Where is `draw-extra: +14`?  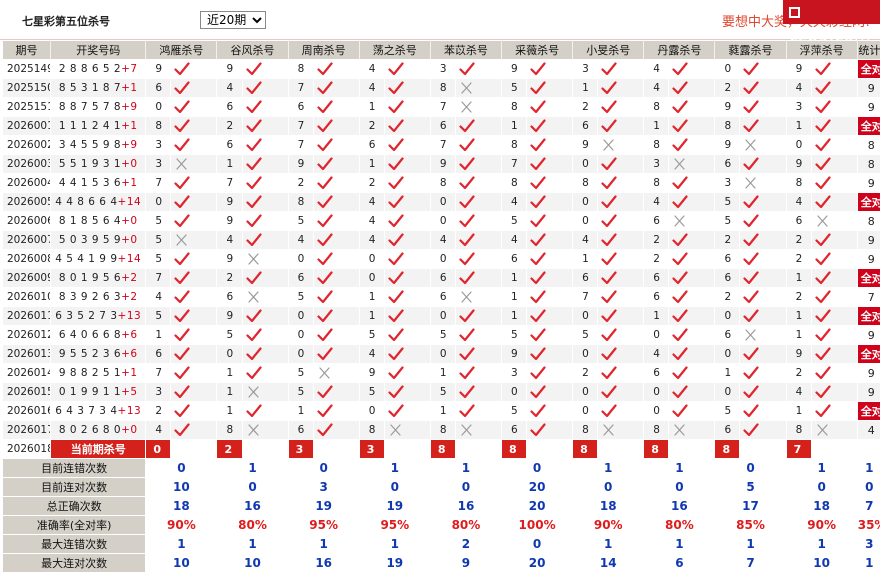
draw-extra: +14 is located at coordinates (129, 202).